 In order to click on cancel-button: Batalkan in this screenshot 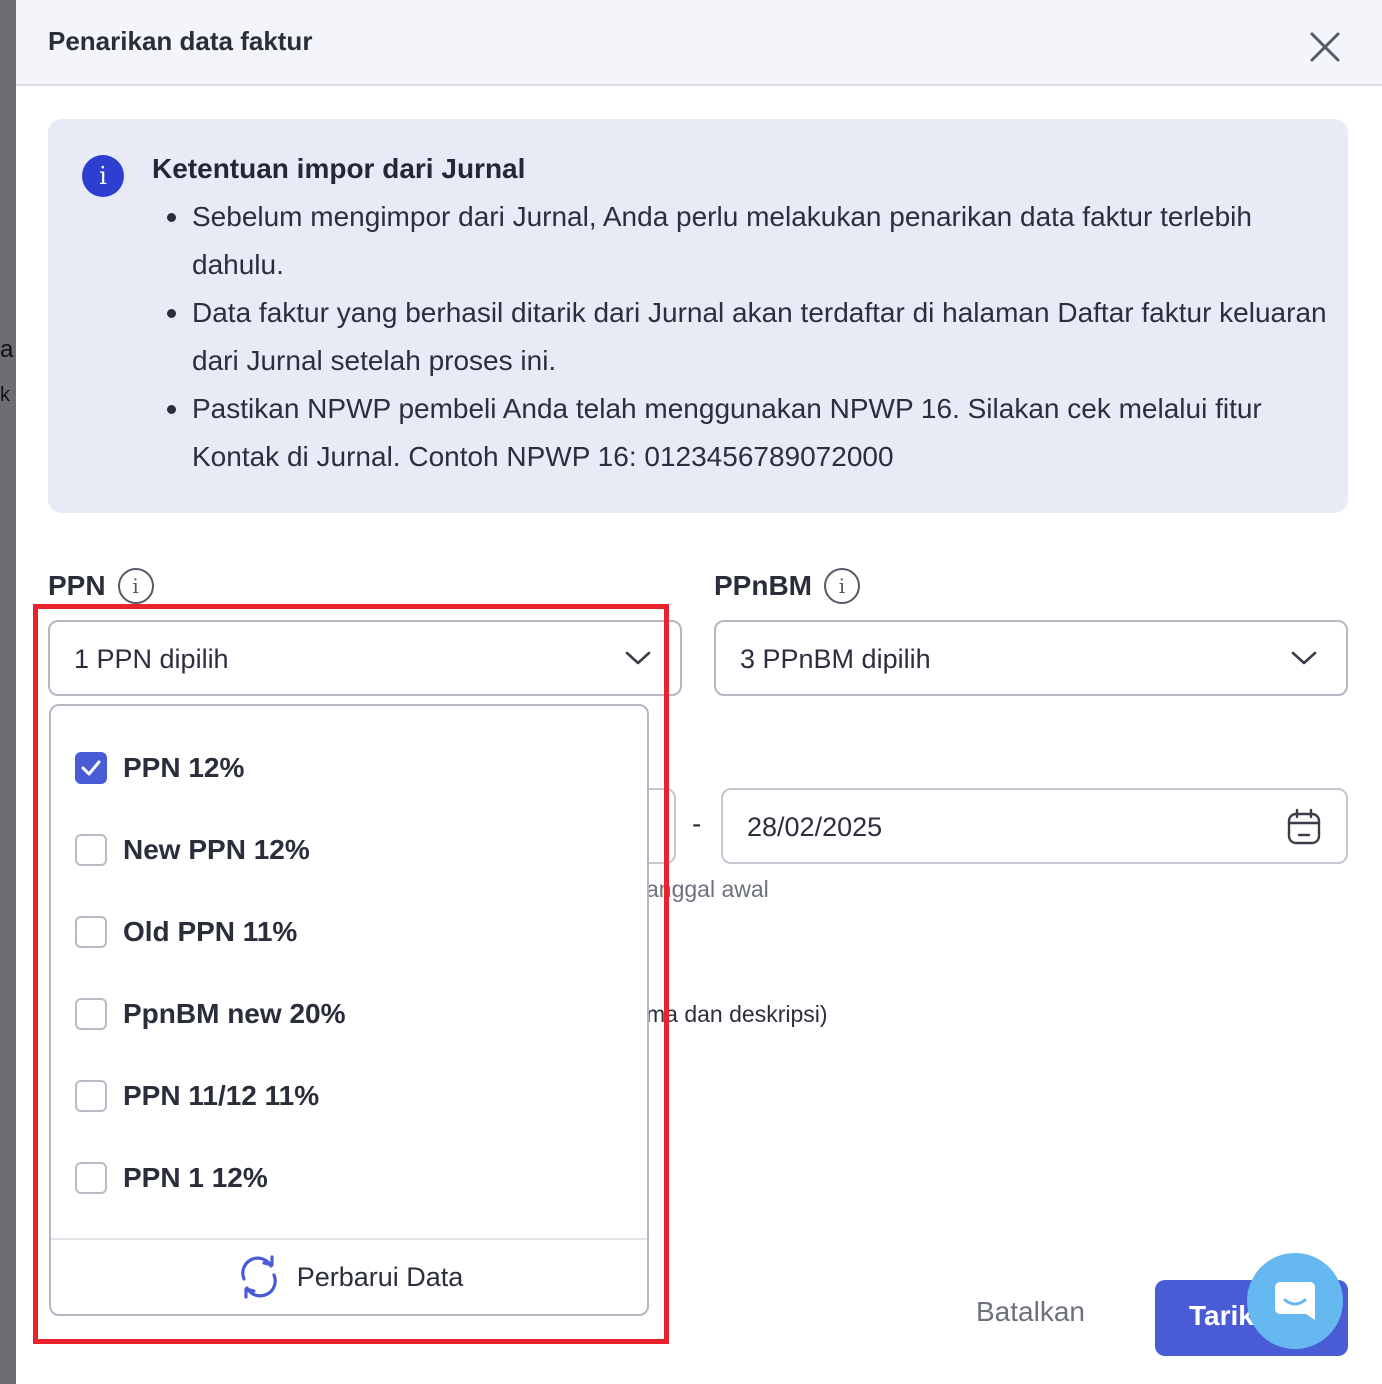, I will do `click(1030, 1312)`.